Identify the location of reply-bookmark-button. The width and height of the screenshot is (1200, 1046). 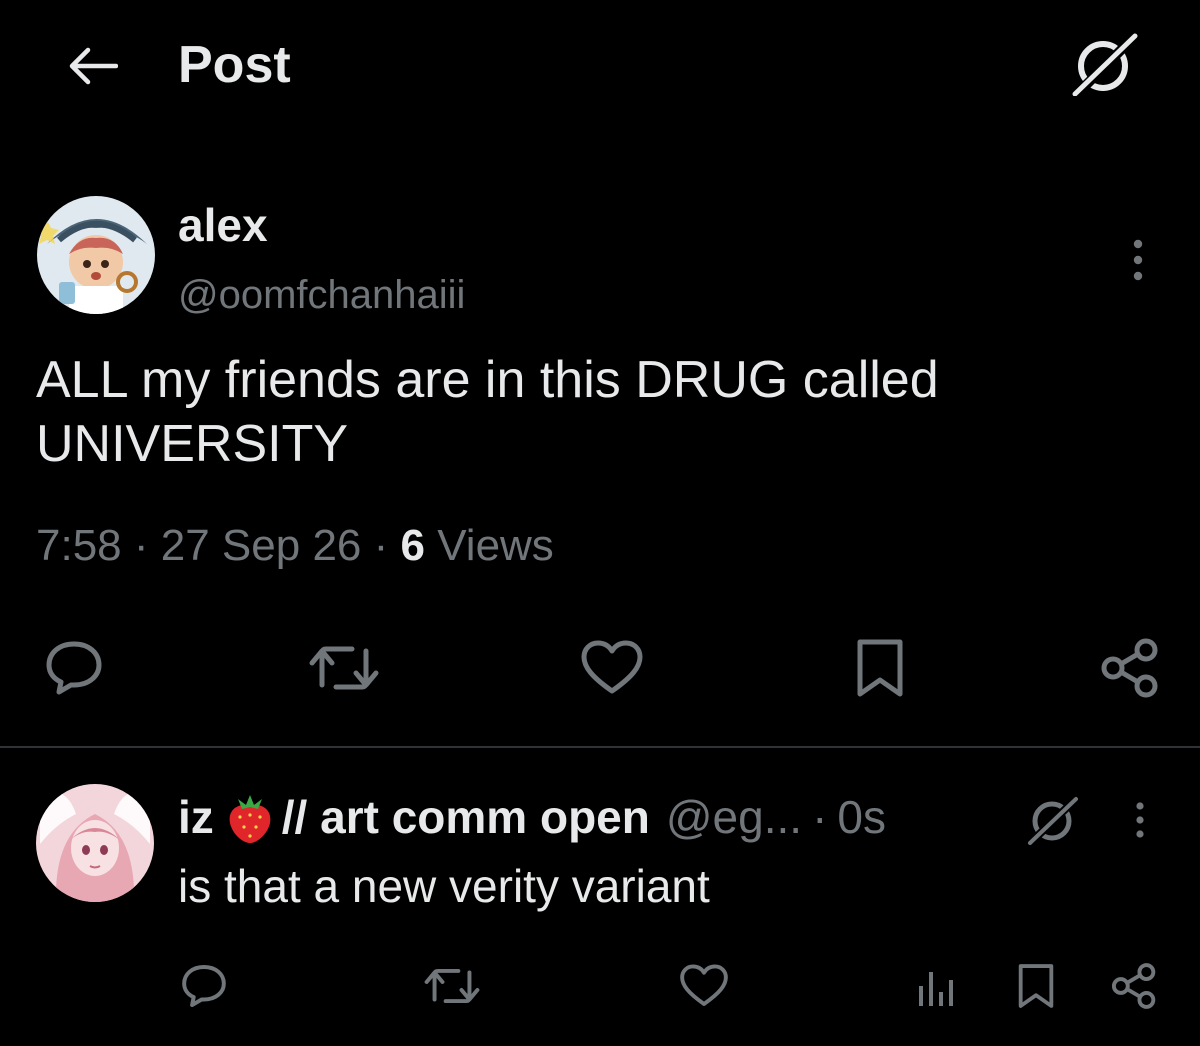
(1036, 986).